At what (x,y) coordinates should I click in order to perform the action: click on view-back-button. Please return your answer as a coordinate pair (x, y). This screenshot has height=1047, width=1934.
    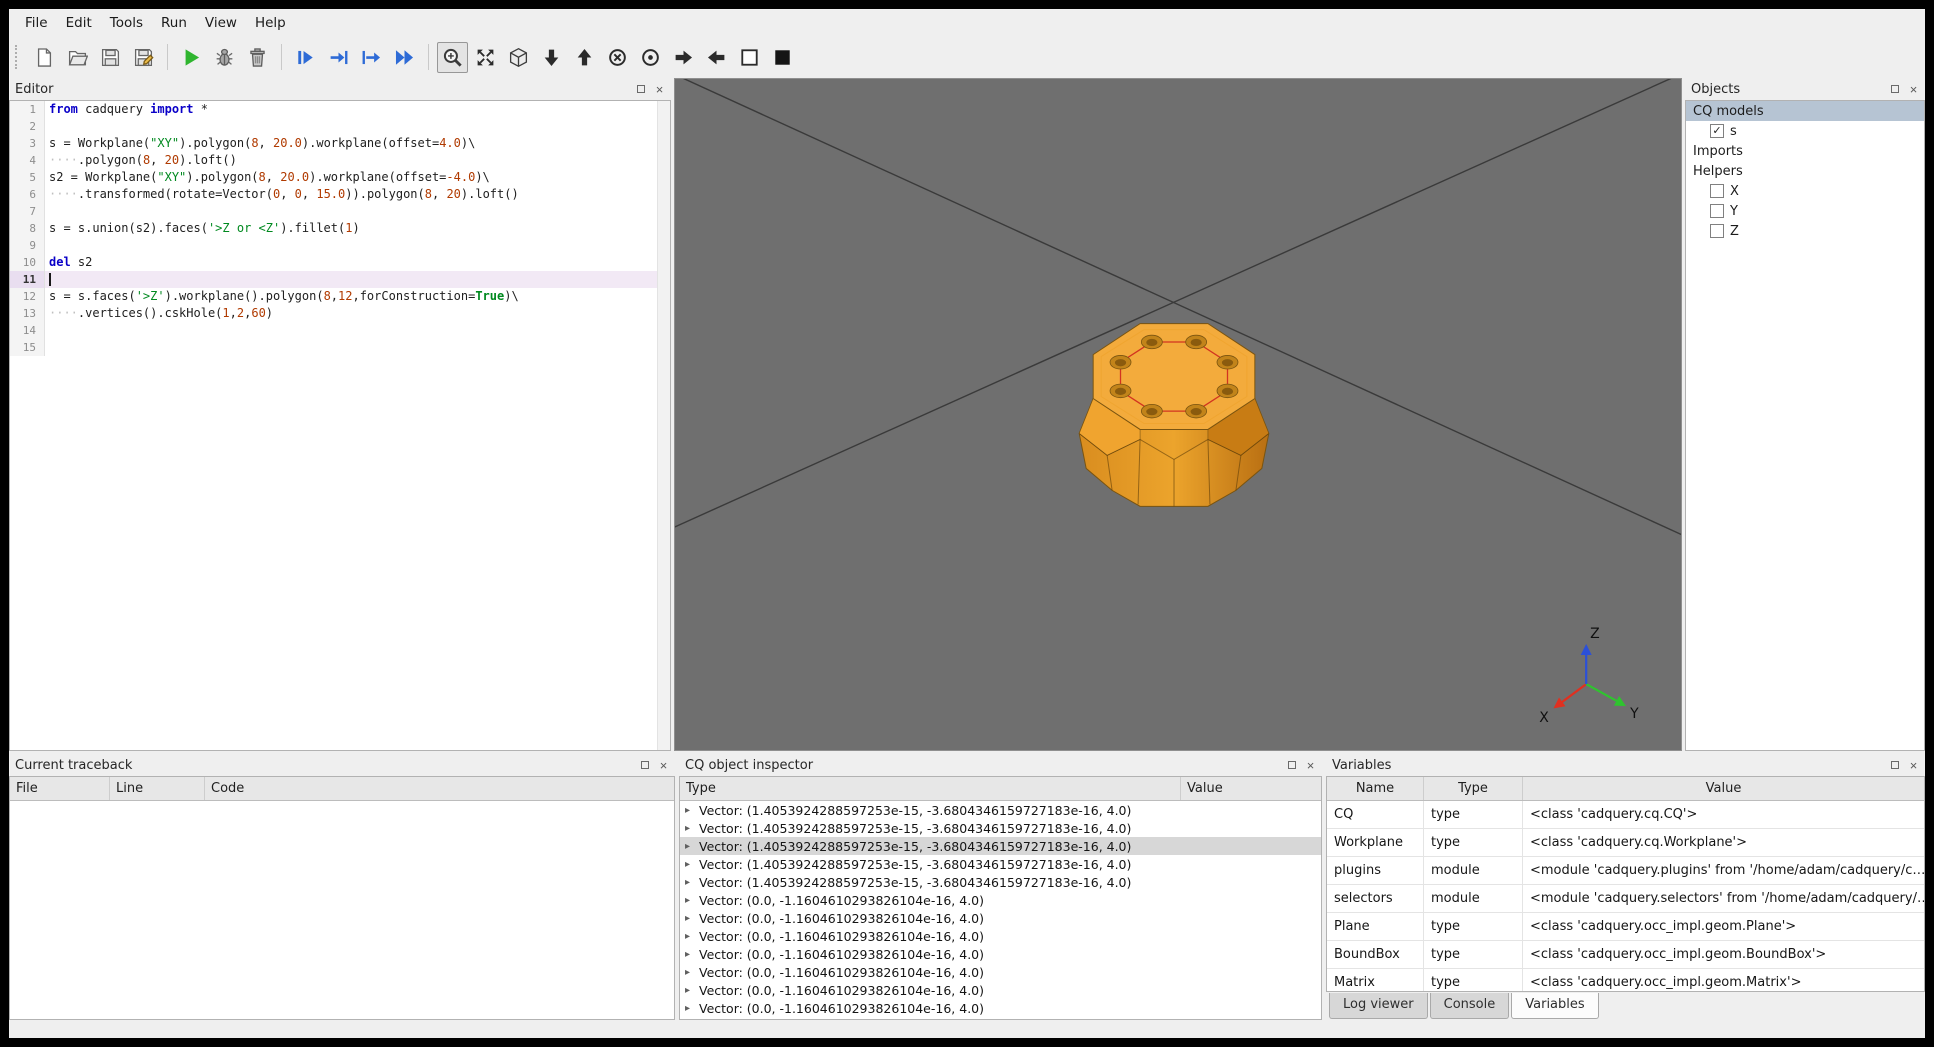
    Looking at the image, I should click on (650, 57).